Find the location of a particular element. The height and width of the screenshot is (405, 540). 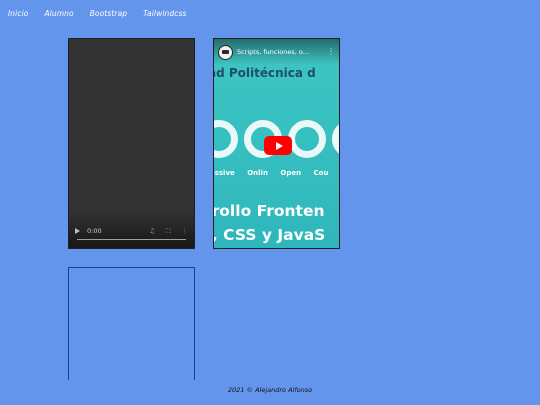

banner-tag: Cou is located at coordinates (321, 173).